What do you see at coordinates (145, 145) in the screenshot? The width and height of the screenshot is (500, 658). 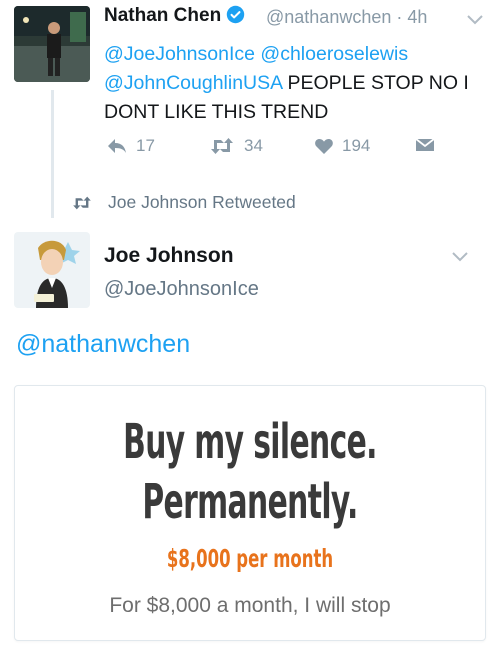 I see `reply-count: 17` at bounding box center [145, 145].